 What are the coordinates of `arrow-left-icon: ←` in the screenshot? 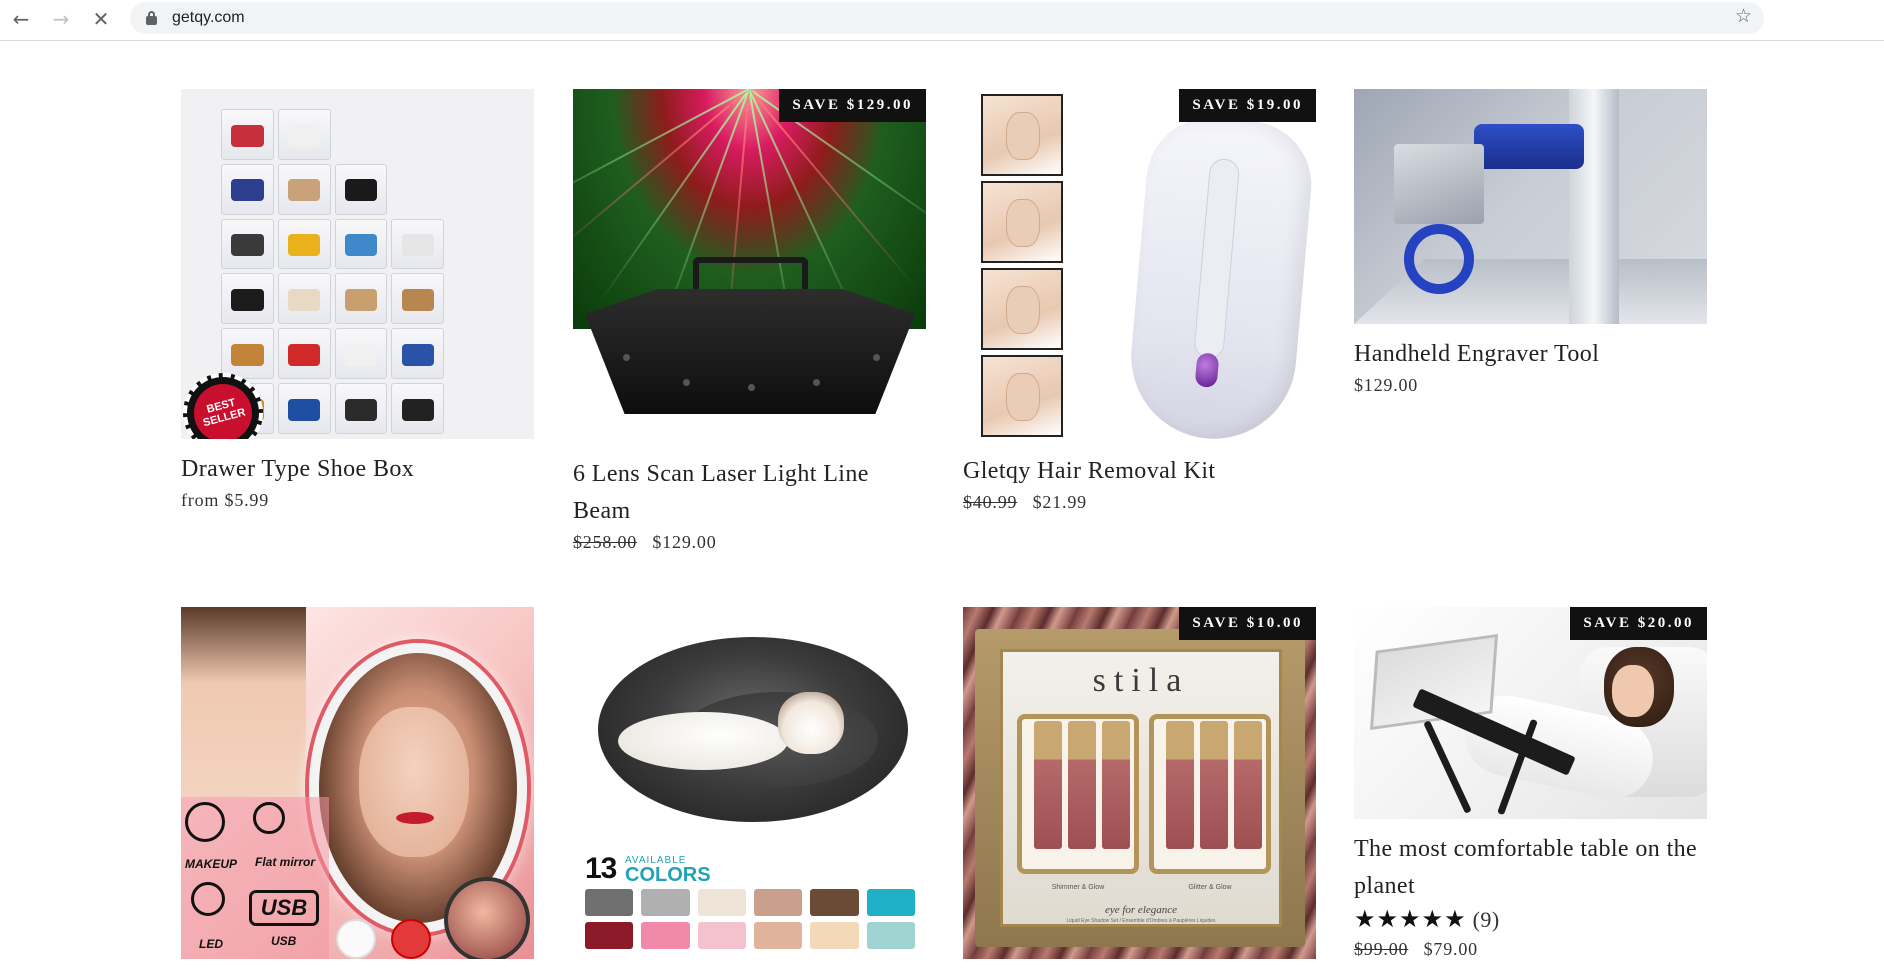 It's located at (21, 19).